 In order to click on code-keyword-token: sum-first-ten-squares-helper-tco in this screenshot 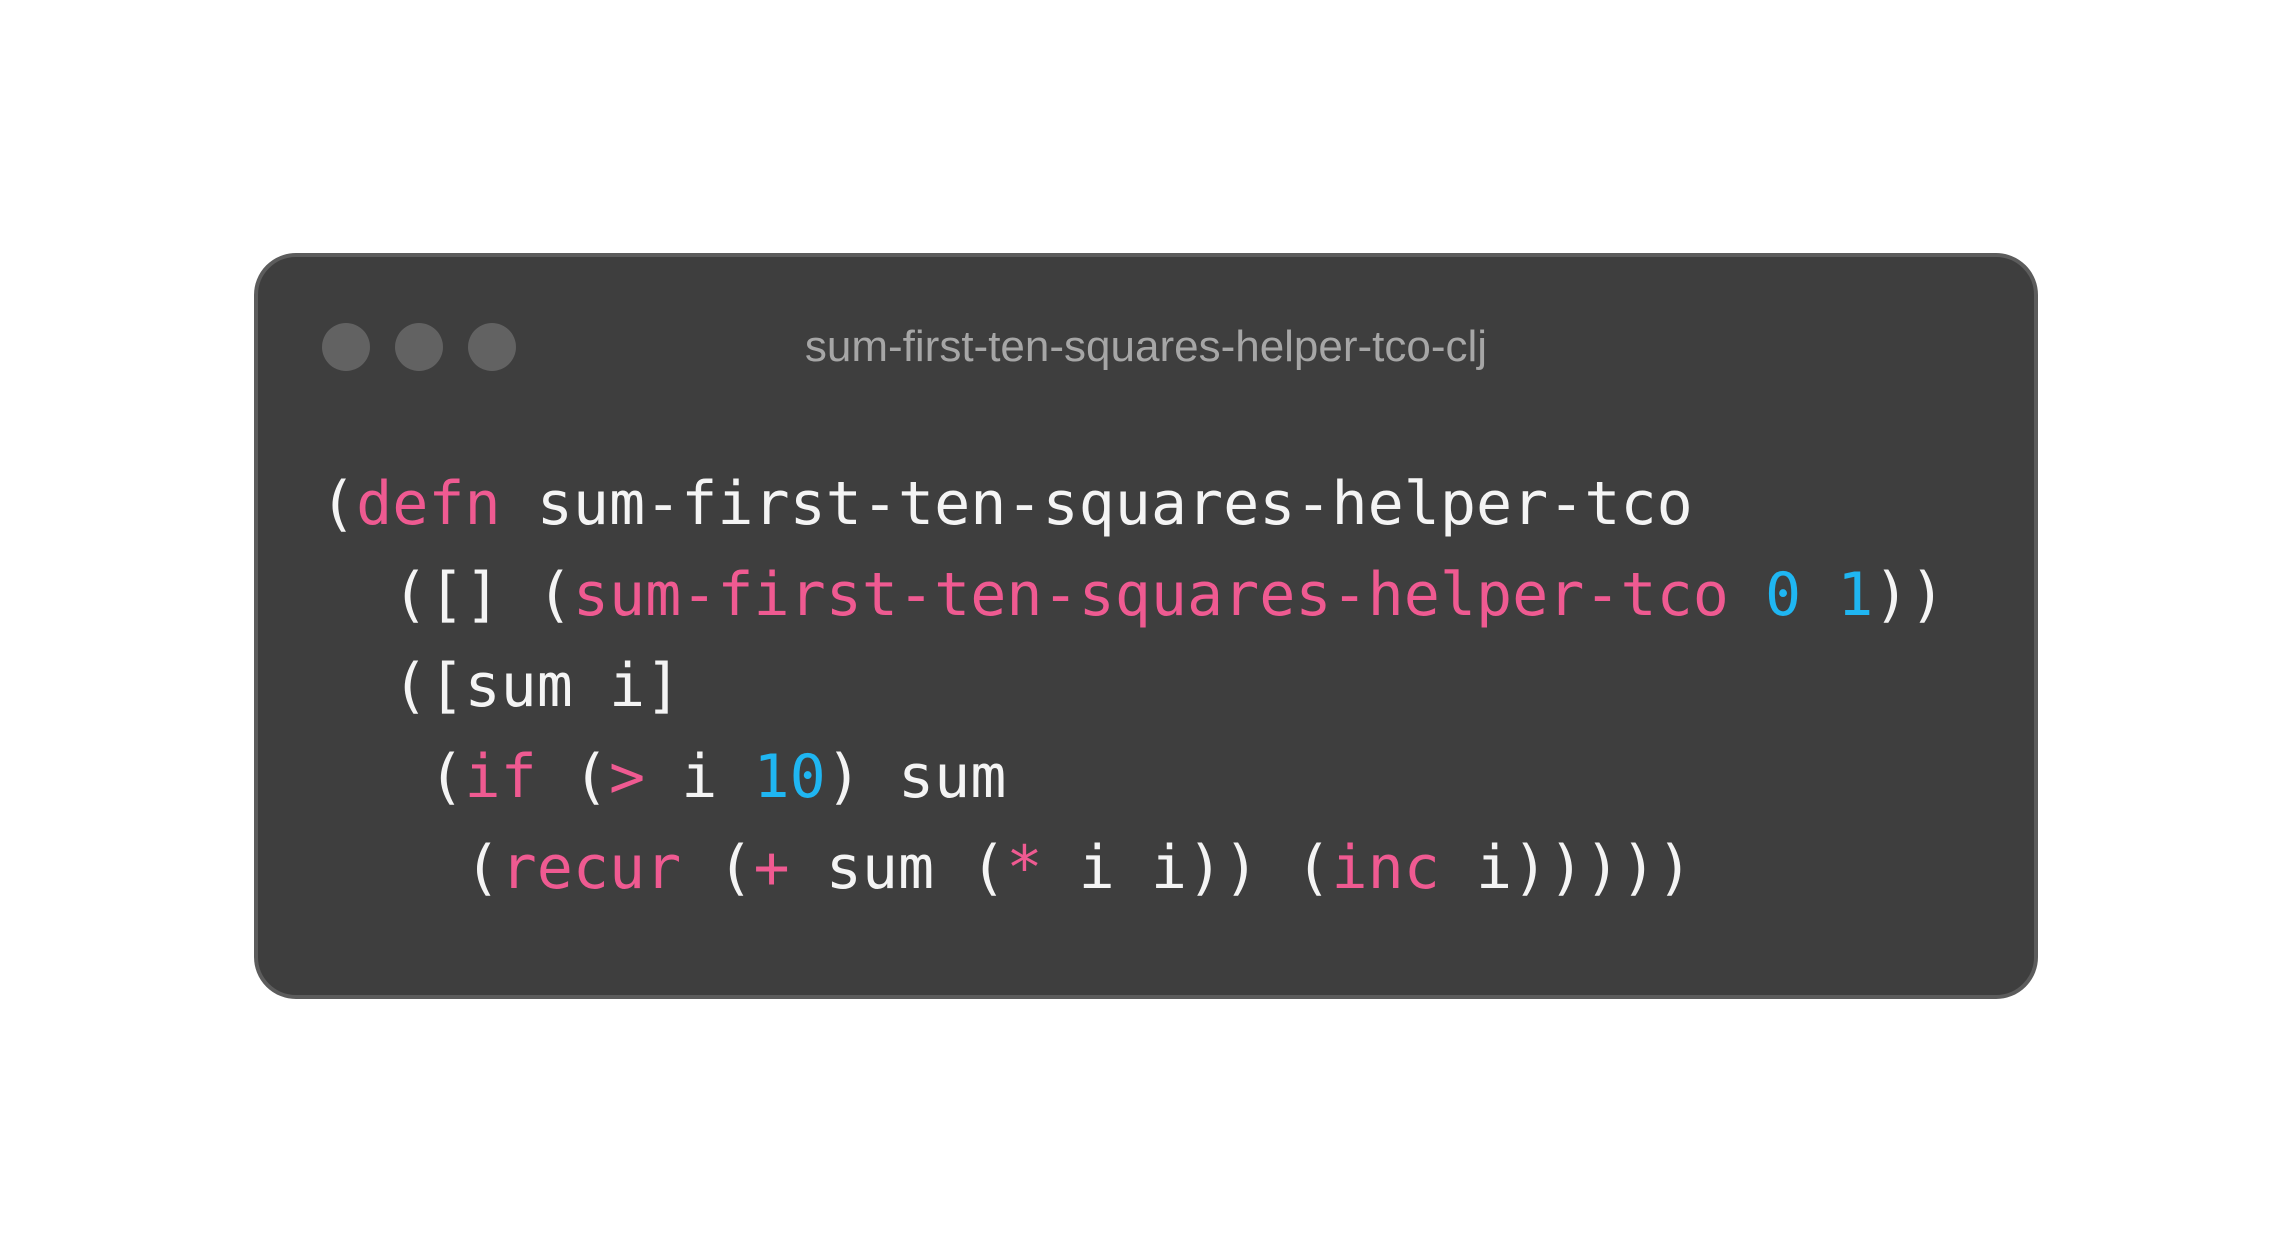, I will do `click(1150, 595)`.